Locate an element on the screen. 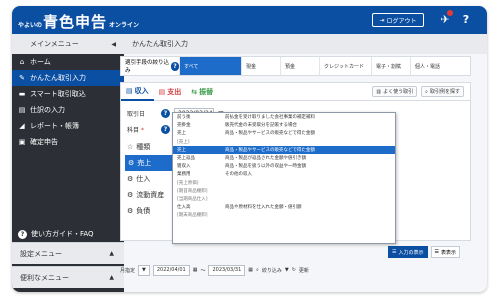  filter-option-credit: クレジットカード is located at coordinates (345, 66).